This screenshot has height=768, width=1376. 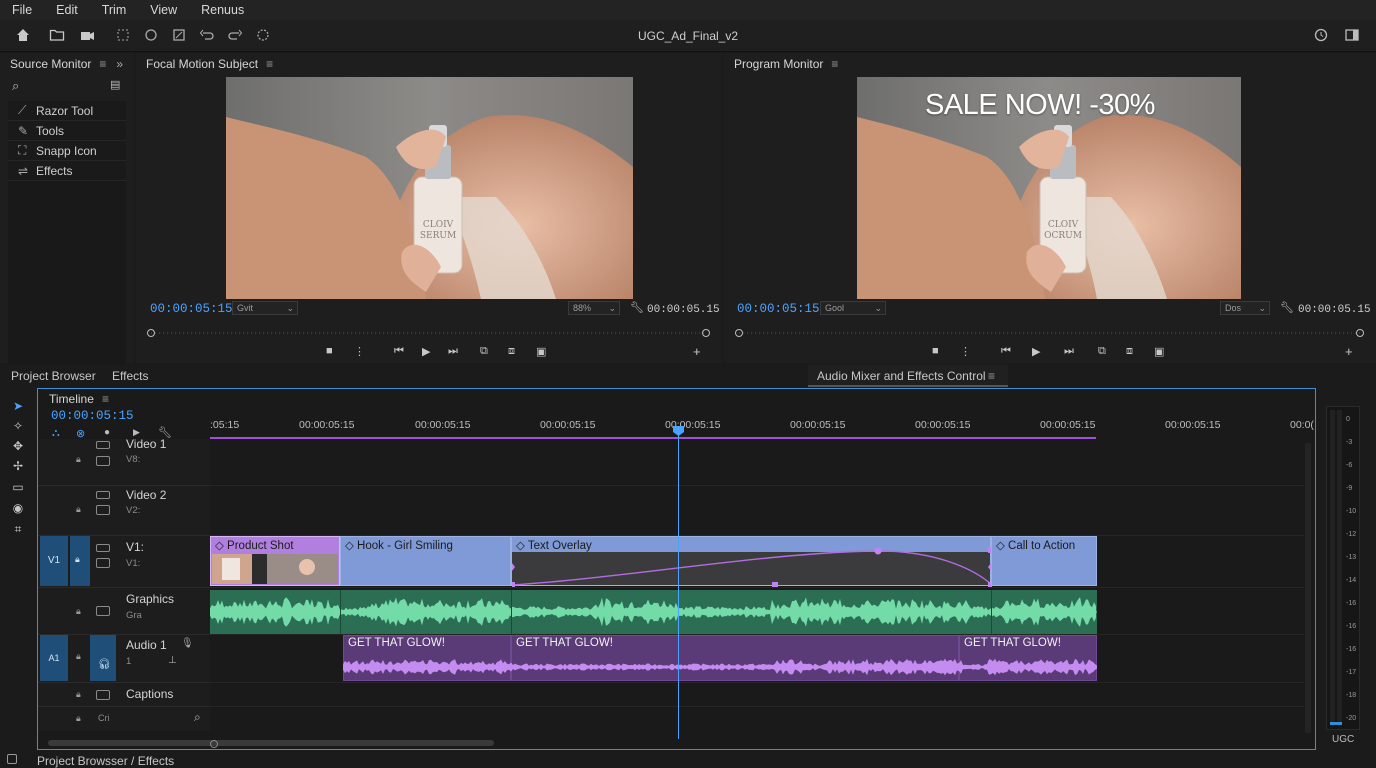 I want to click on playhead-line, so click(x=678, y=583).